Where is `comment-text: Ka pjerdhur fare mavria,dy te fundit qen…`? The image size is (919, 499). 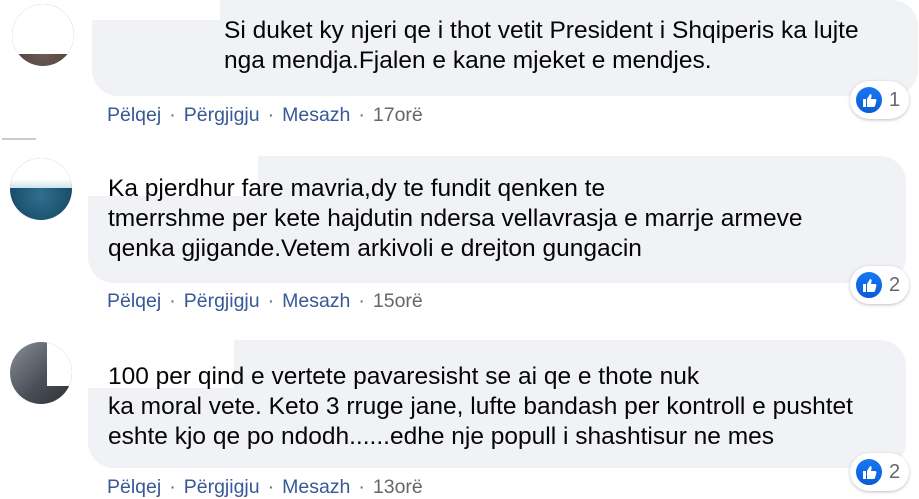 comment-text: Ka pjerdhur fare mavria,dy te fundit qen… is located at coordinates (455, 218).